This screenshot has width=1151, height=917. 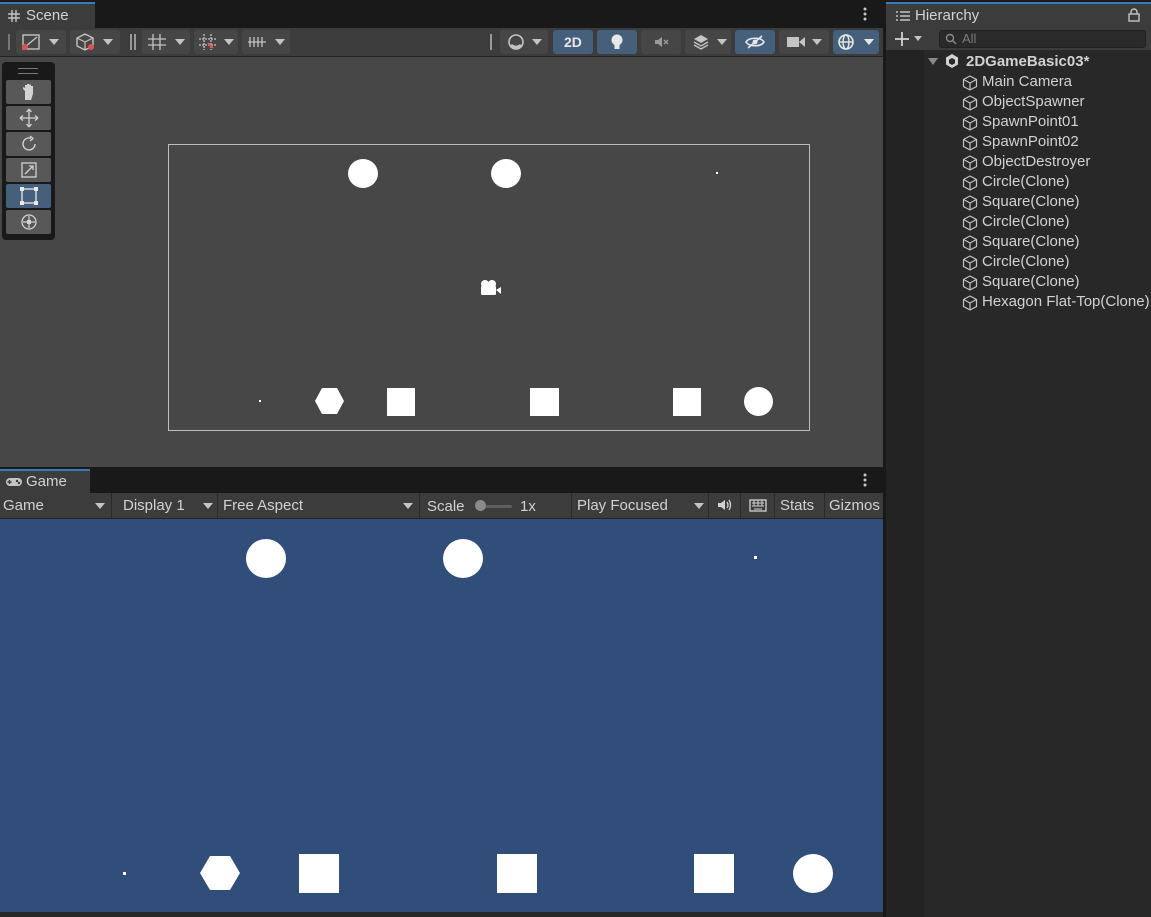 What do you see at coordinates (441, 14) in the screenshot?
I see `scene-tab-bar` at bounding box center [441, 14].